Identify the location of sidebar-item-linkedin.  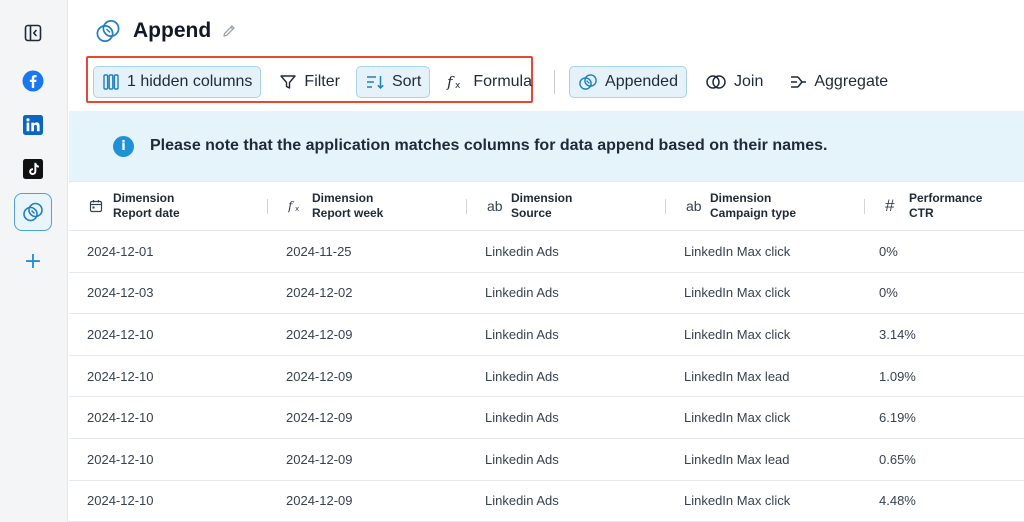
(33, 125).